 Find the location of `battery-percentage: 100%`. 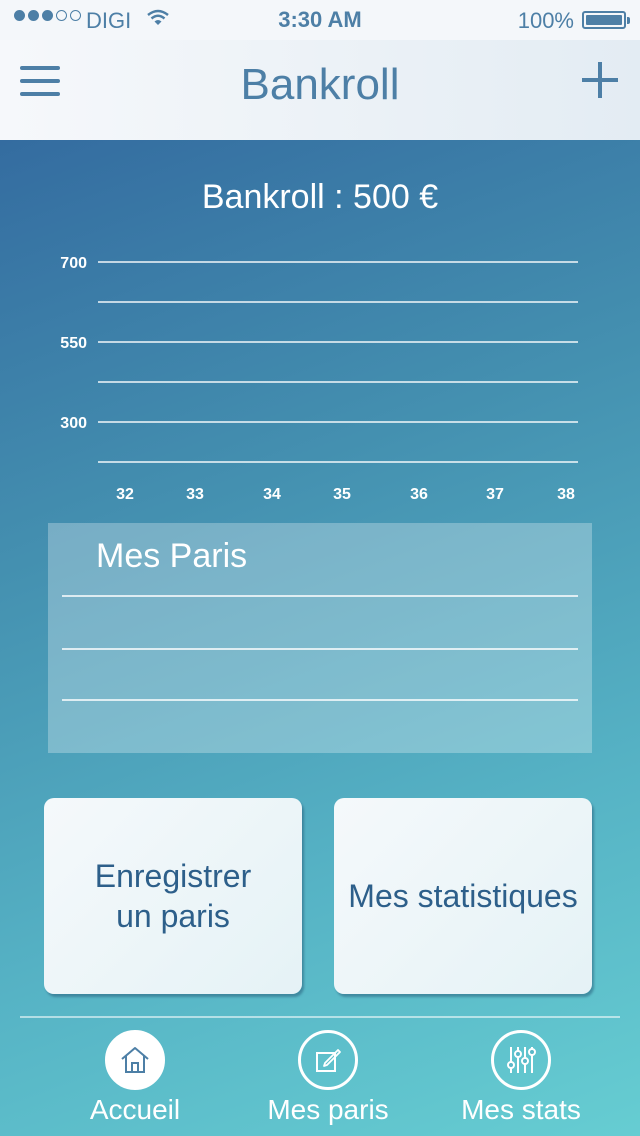

battery-percentage: 100% is located at coordinates (545, 20).